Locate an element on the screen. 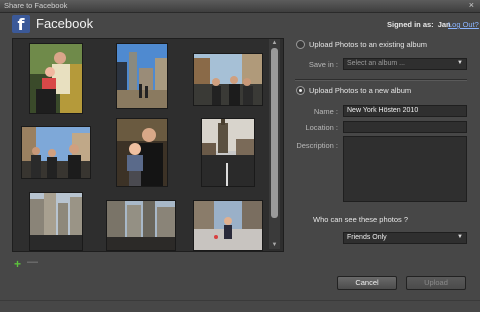 The width and height of the screenshot is (480, 312). location-label: Location : is located at coordinates (321, 127).